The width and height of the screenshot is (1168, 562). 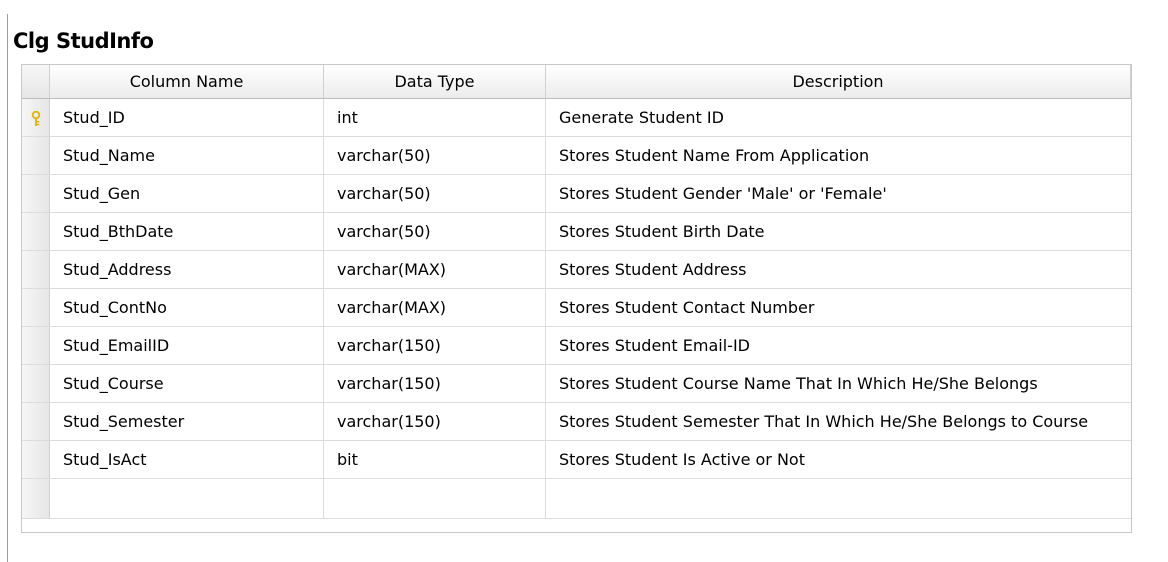 What do you see at coordinates (838, 155) in the screenshot?
I see `description-cell: Stores Student Name From Application` at bounding box center [838, 155].